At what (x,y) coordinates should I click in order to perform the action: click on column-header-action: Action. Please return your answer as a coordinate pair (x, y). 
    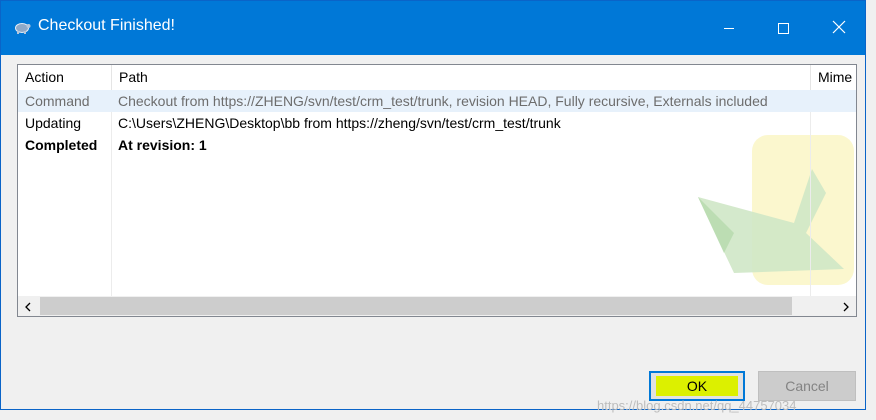
    Looking at the image, I should click on (65, 77).